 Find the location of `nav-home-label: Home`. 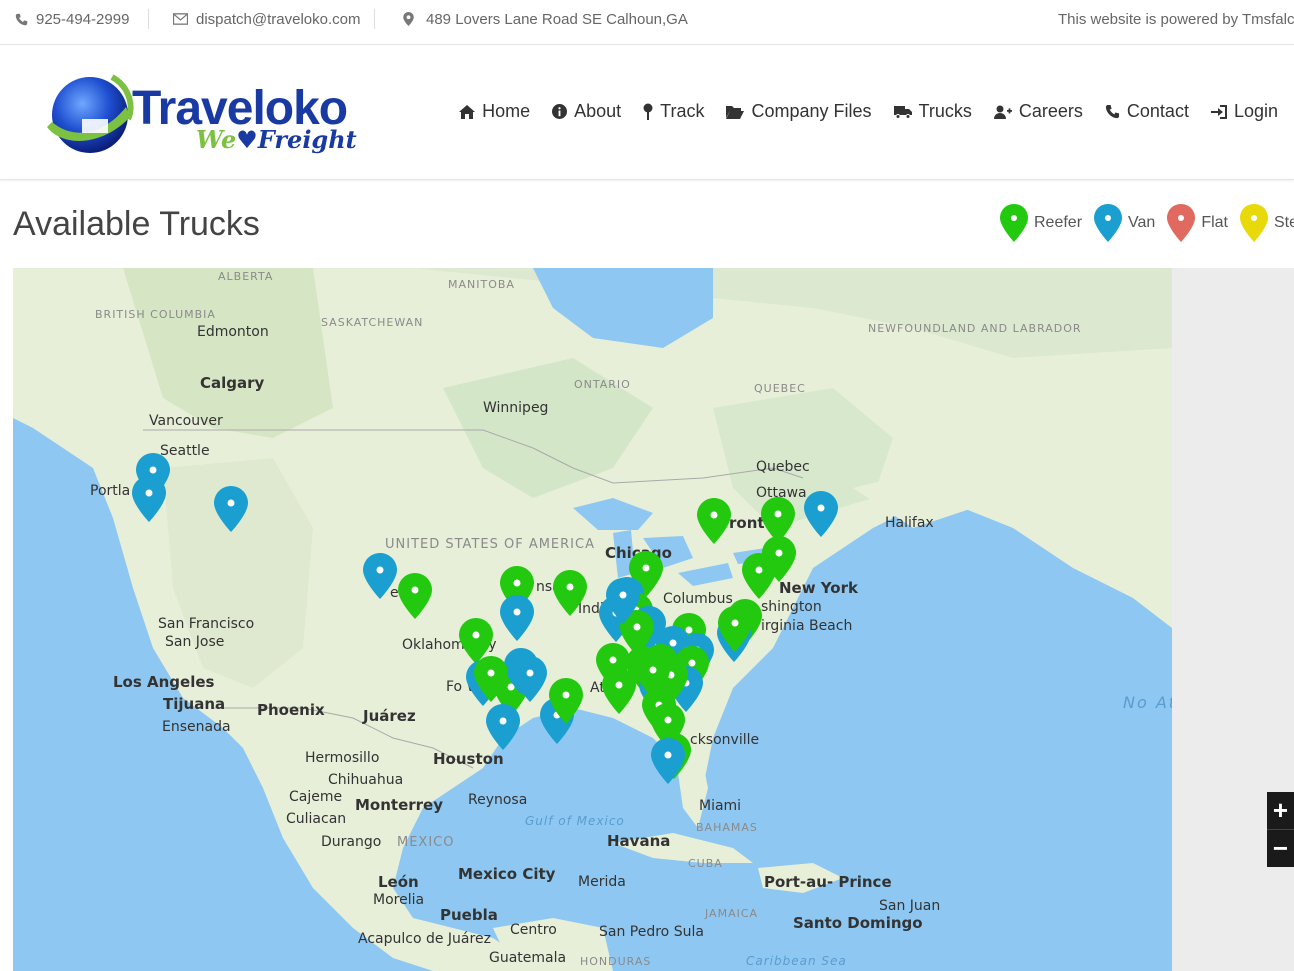

nav-home-label: Home is located at coordinates (506, 111).